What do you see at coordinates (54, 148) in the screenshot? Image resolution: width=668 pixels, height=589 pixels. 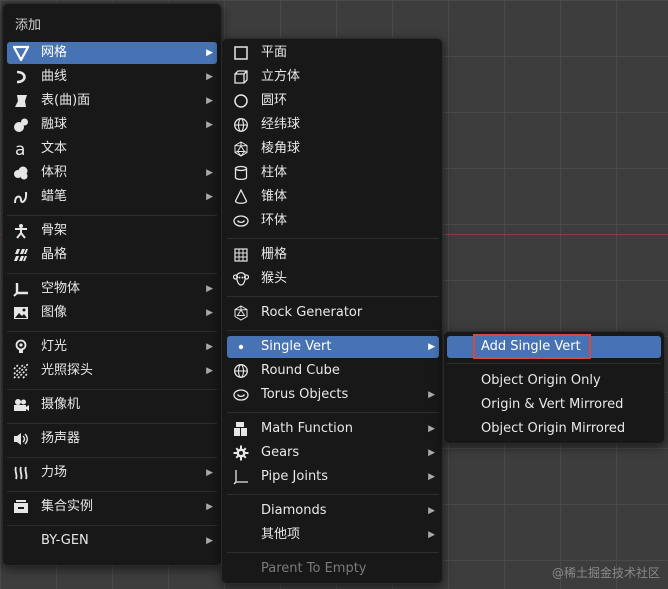 I see `menu-item-label: 文本` at bounding box center [54, 148].